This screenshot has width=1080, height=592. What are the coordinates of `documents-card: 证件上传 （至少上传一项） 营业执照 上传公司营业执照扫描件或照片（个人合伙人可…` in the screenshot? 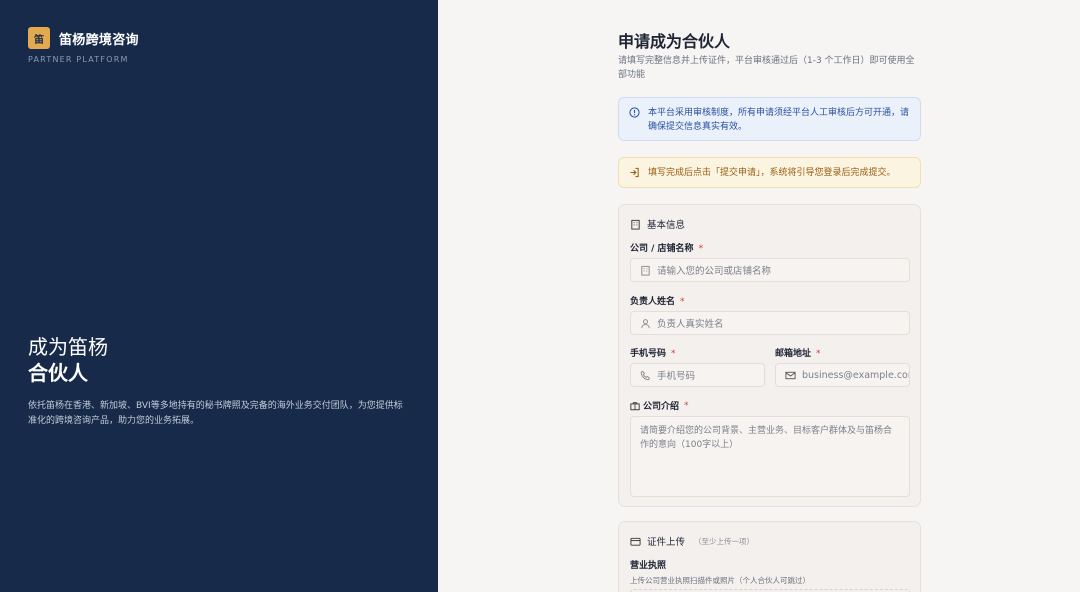 It's located at (769, 556).